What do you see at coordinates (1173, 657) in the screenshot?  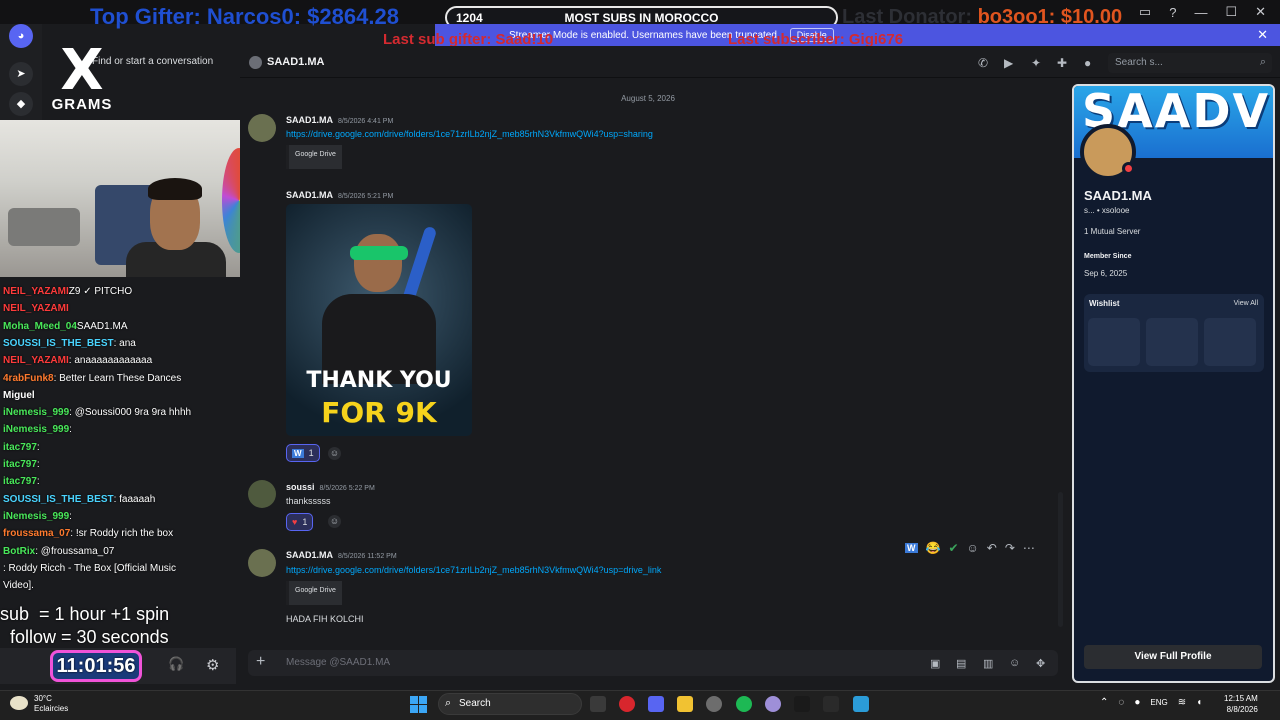 I see `view-full-profile-button: View Full Profile` at bounding box center [1173, 657].